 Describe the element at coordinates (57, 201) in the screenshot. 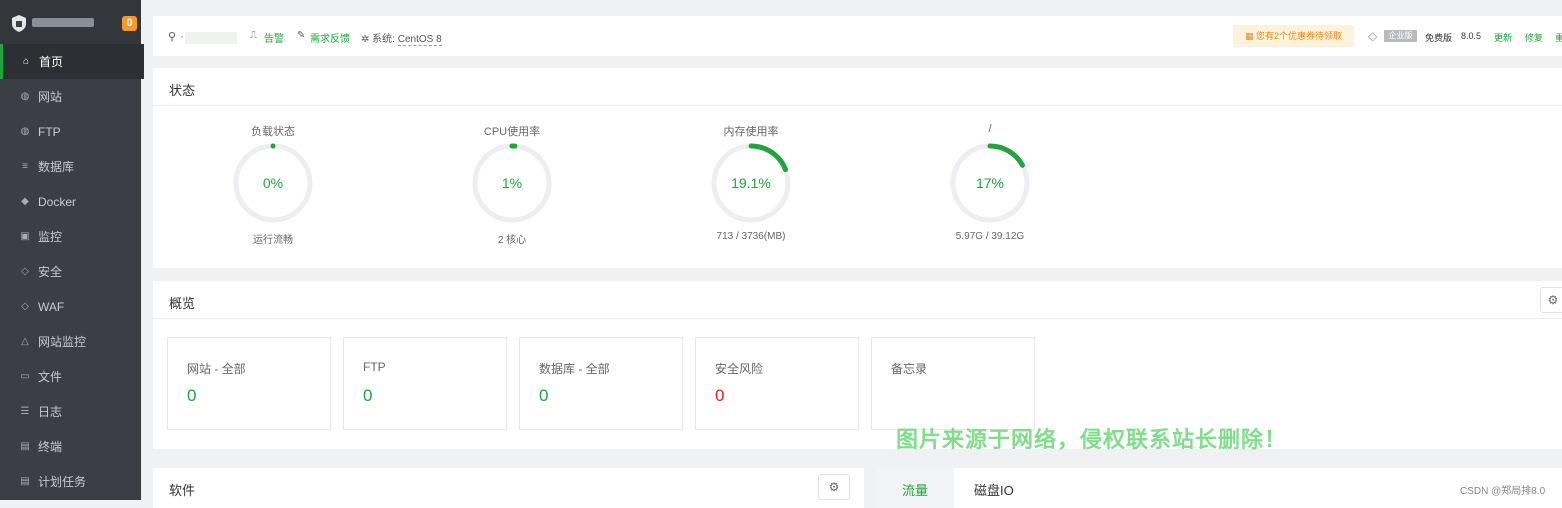

I see `sidebar-item-label: Docker` at that location.